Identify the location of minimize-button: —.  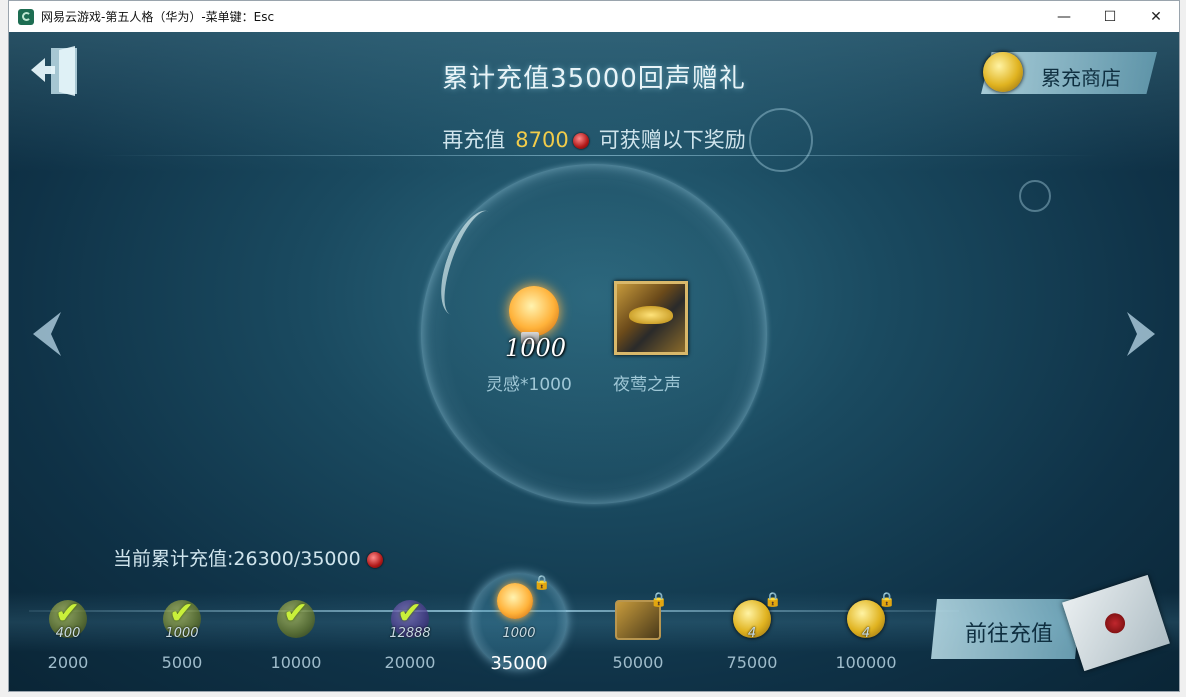
(1064, 16).